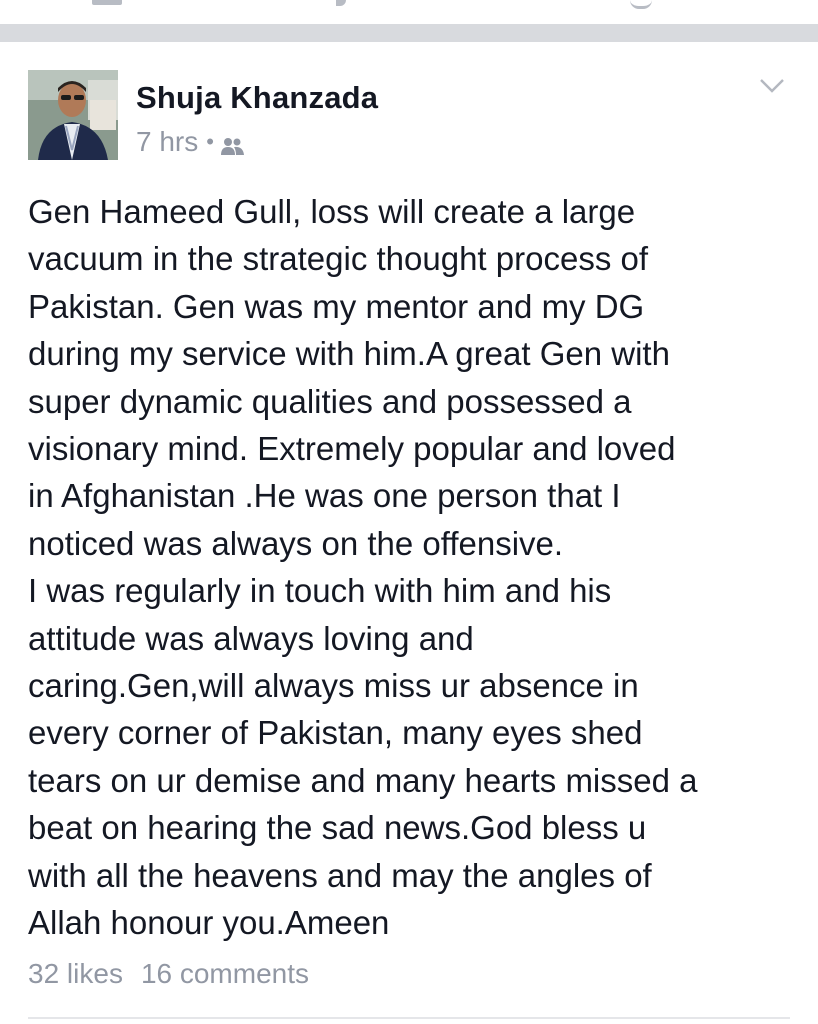 The width and height of the screenshot is (818, 1024). What do you see at coordinates (772, 86) in the screenshot?
I see `chevron-down-icon` at bounding box center [772, 86].